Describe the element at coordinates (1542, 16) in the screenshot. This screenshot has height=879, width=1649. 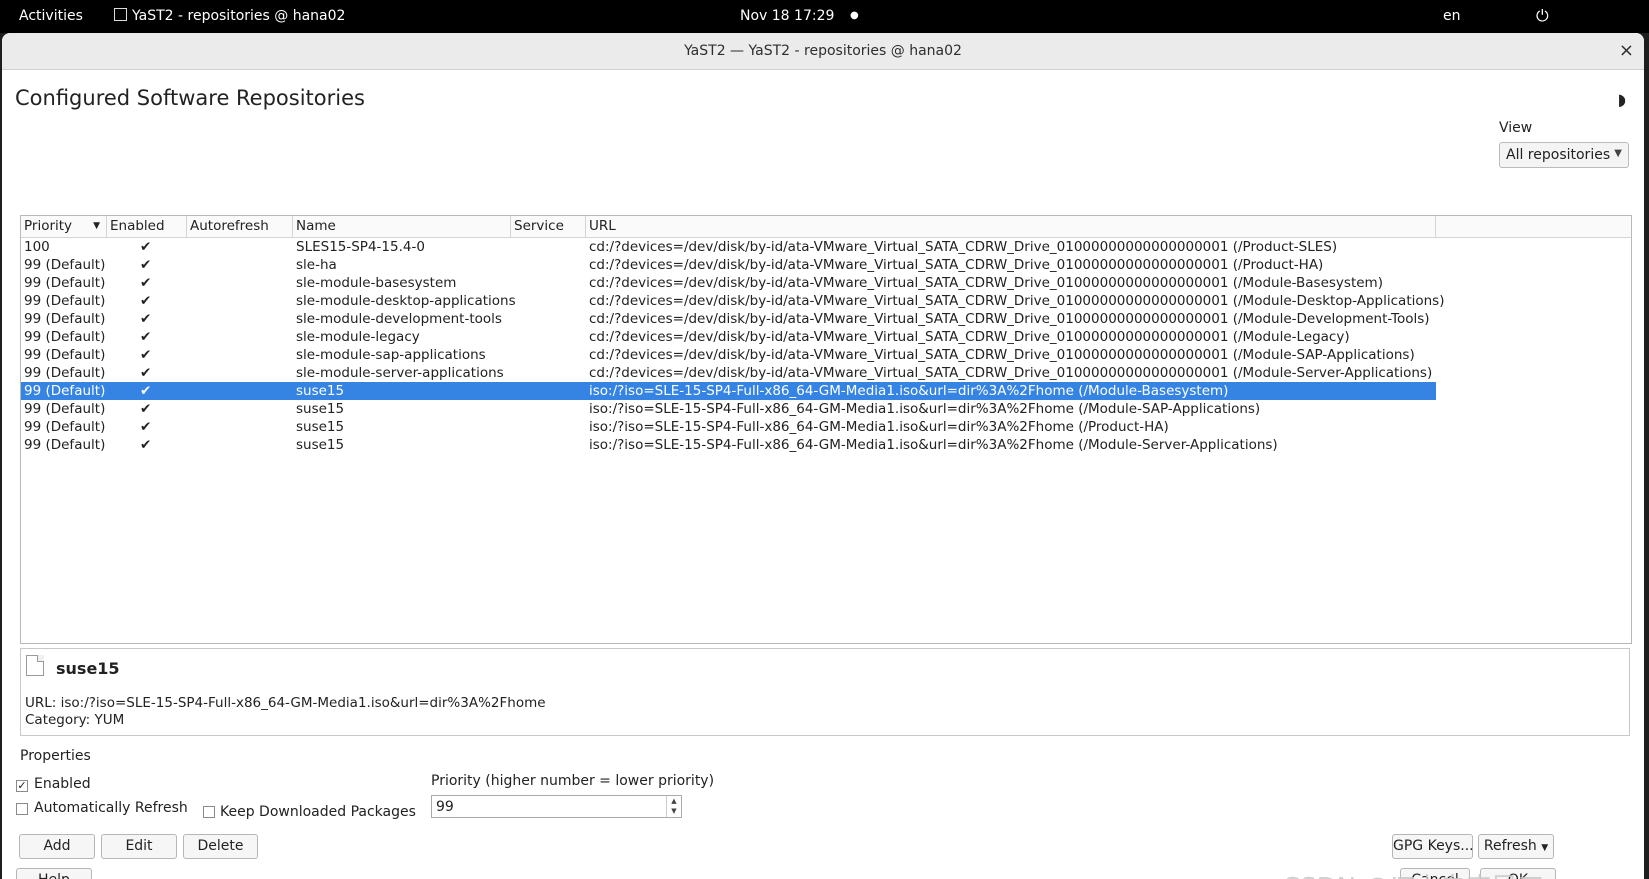
I see `power-icon: ⏻` at that location.